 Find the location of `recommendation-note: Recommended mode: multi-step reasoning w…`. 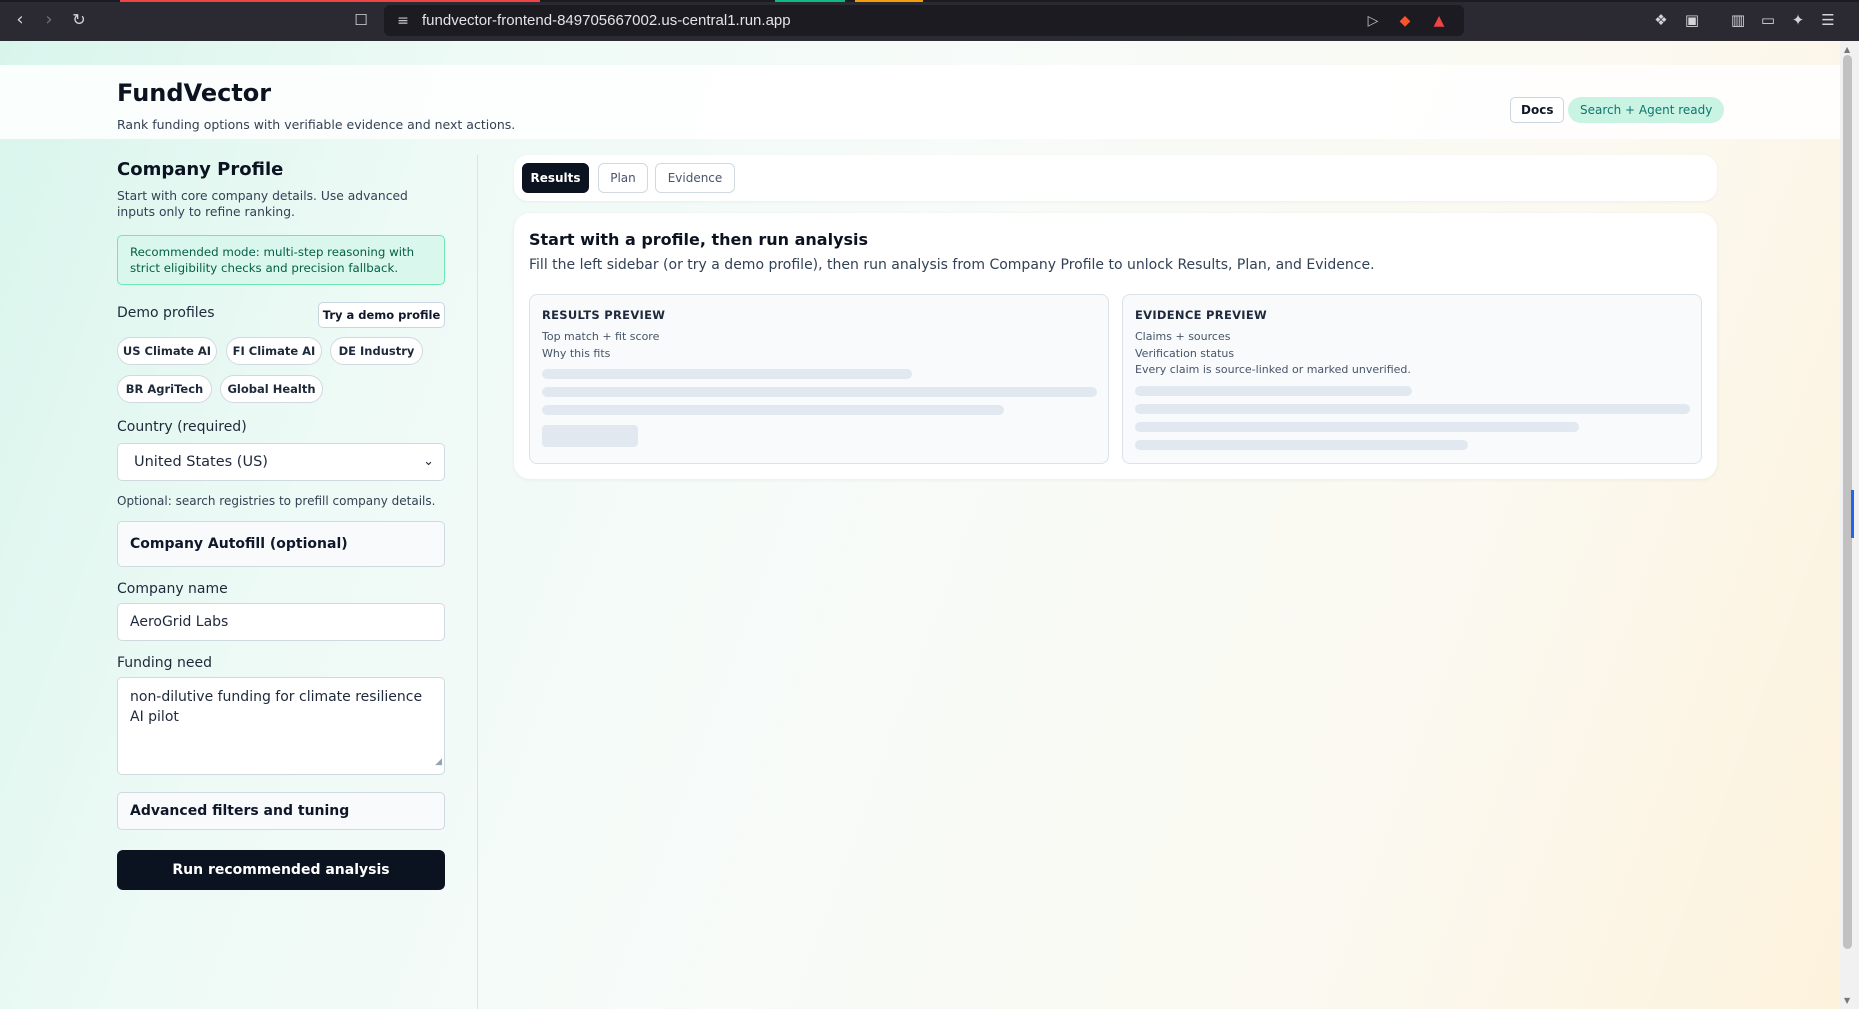

recommendation-note: Recommended mode: multi-step reasoning w… is located at coordinates (281, 260).